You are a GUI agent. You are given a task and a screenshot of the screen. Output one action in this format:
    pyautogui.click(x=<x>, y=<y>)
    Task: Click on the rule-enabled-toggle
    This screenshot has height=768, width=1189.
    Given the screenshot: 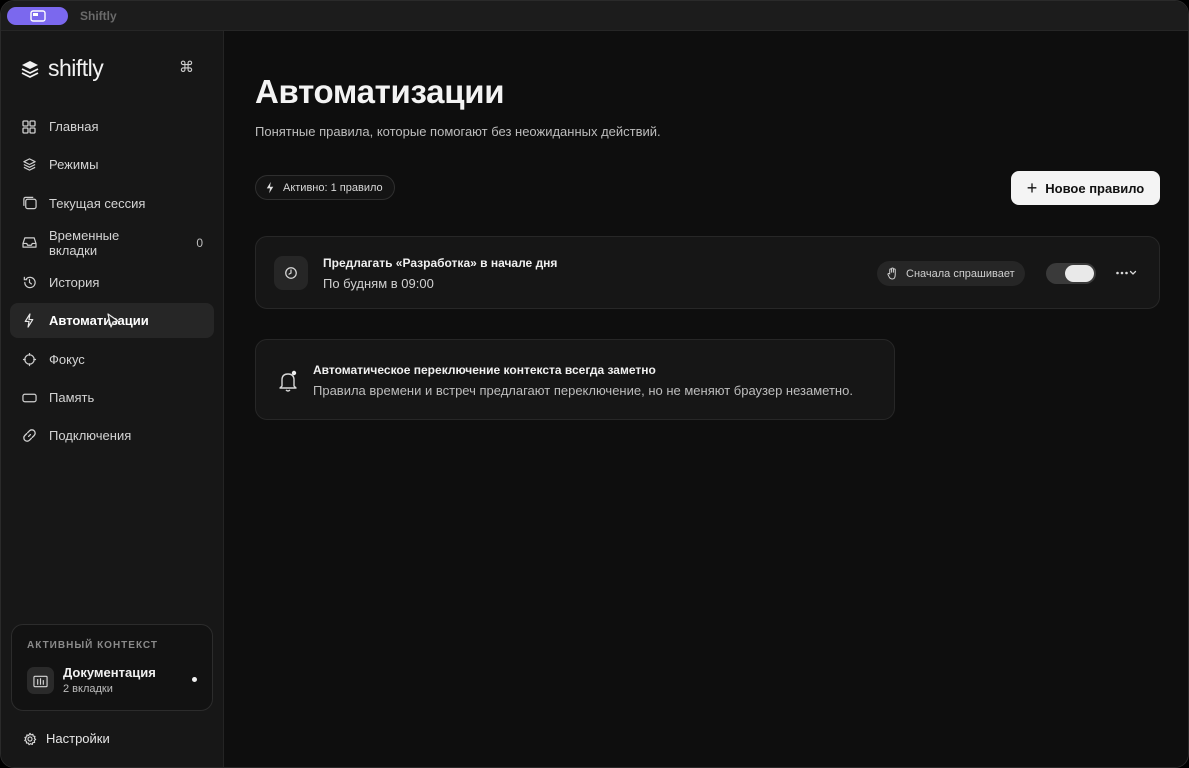 What is the action you would take?
    pyautogui.click(x=1071, y=273)
    